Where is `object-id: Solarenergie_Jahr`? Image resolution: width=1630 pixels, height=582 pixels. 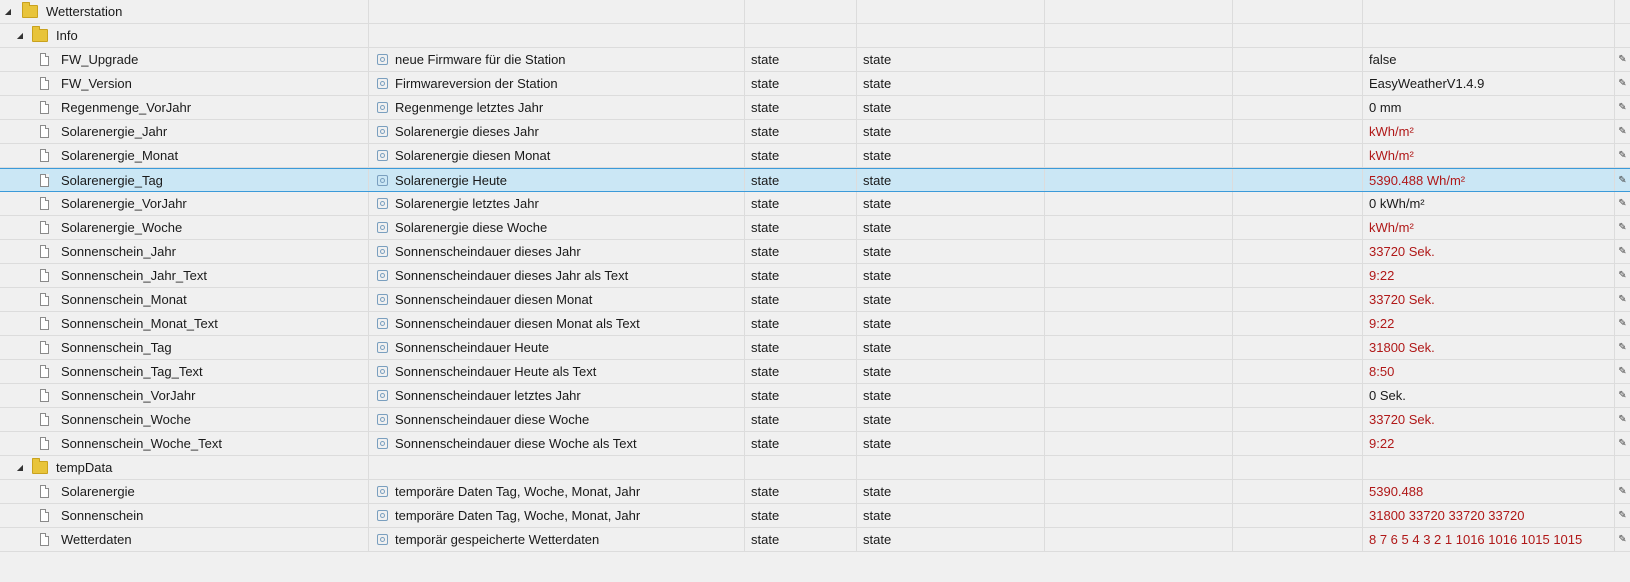
object-id: Solarenergie_Jahr is located at coordinates (114, 131).